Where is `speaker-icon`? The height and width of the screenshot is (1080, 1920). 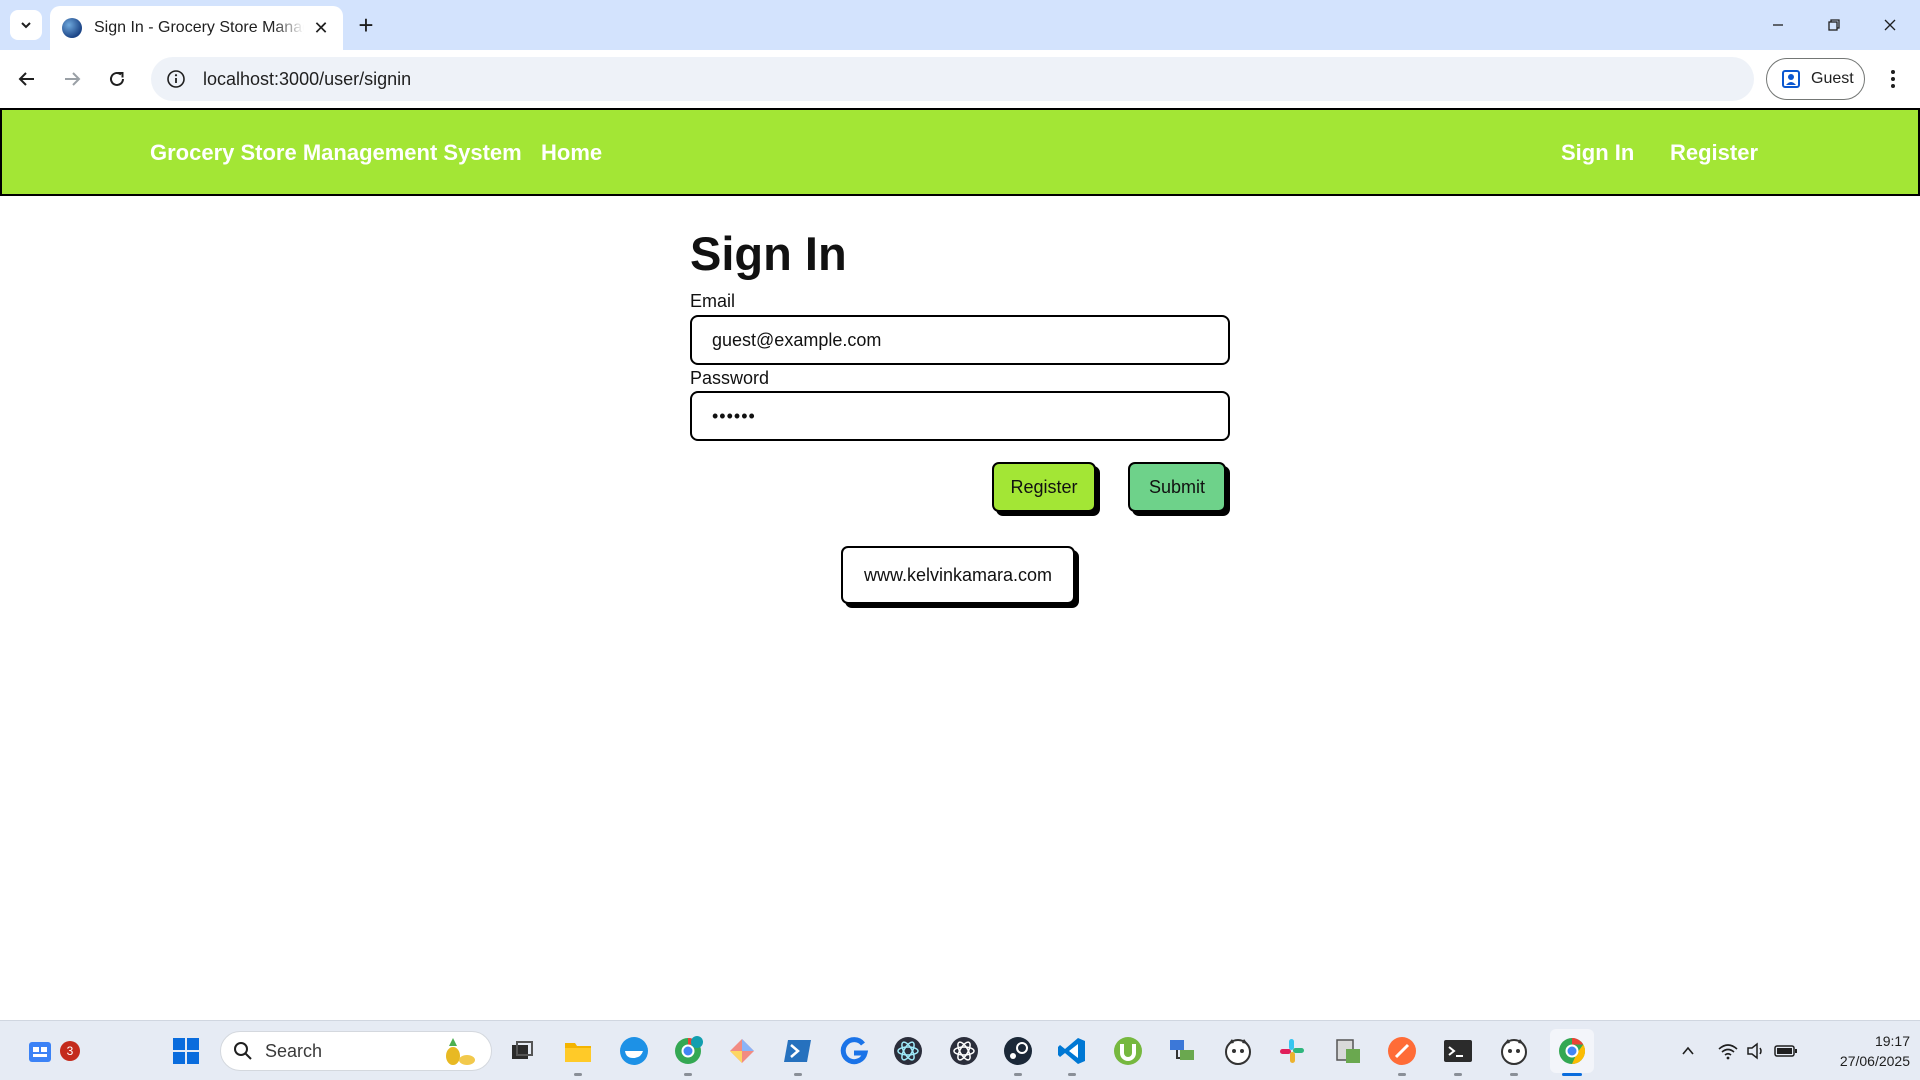 speaker-icon is located at coordinates (1754, 1051).